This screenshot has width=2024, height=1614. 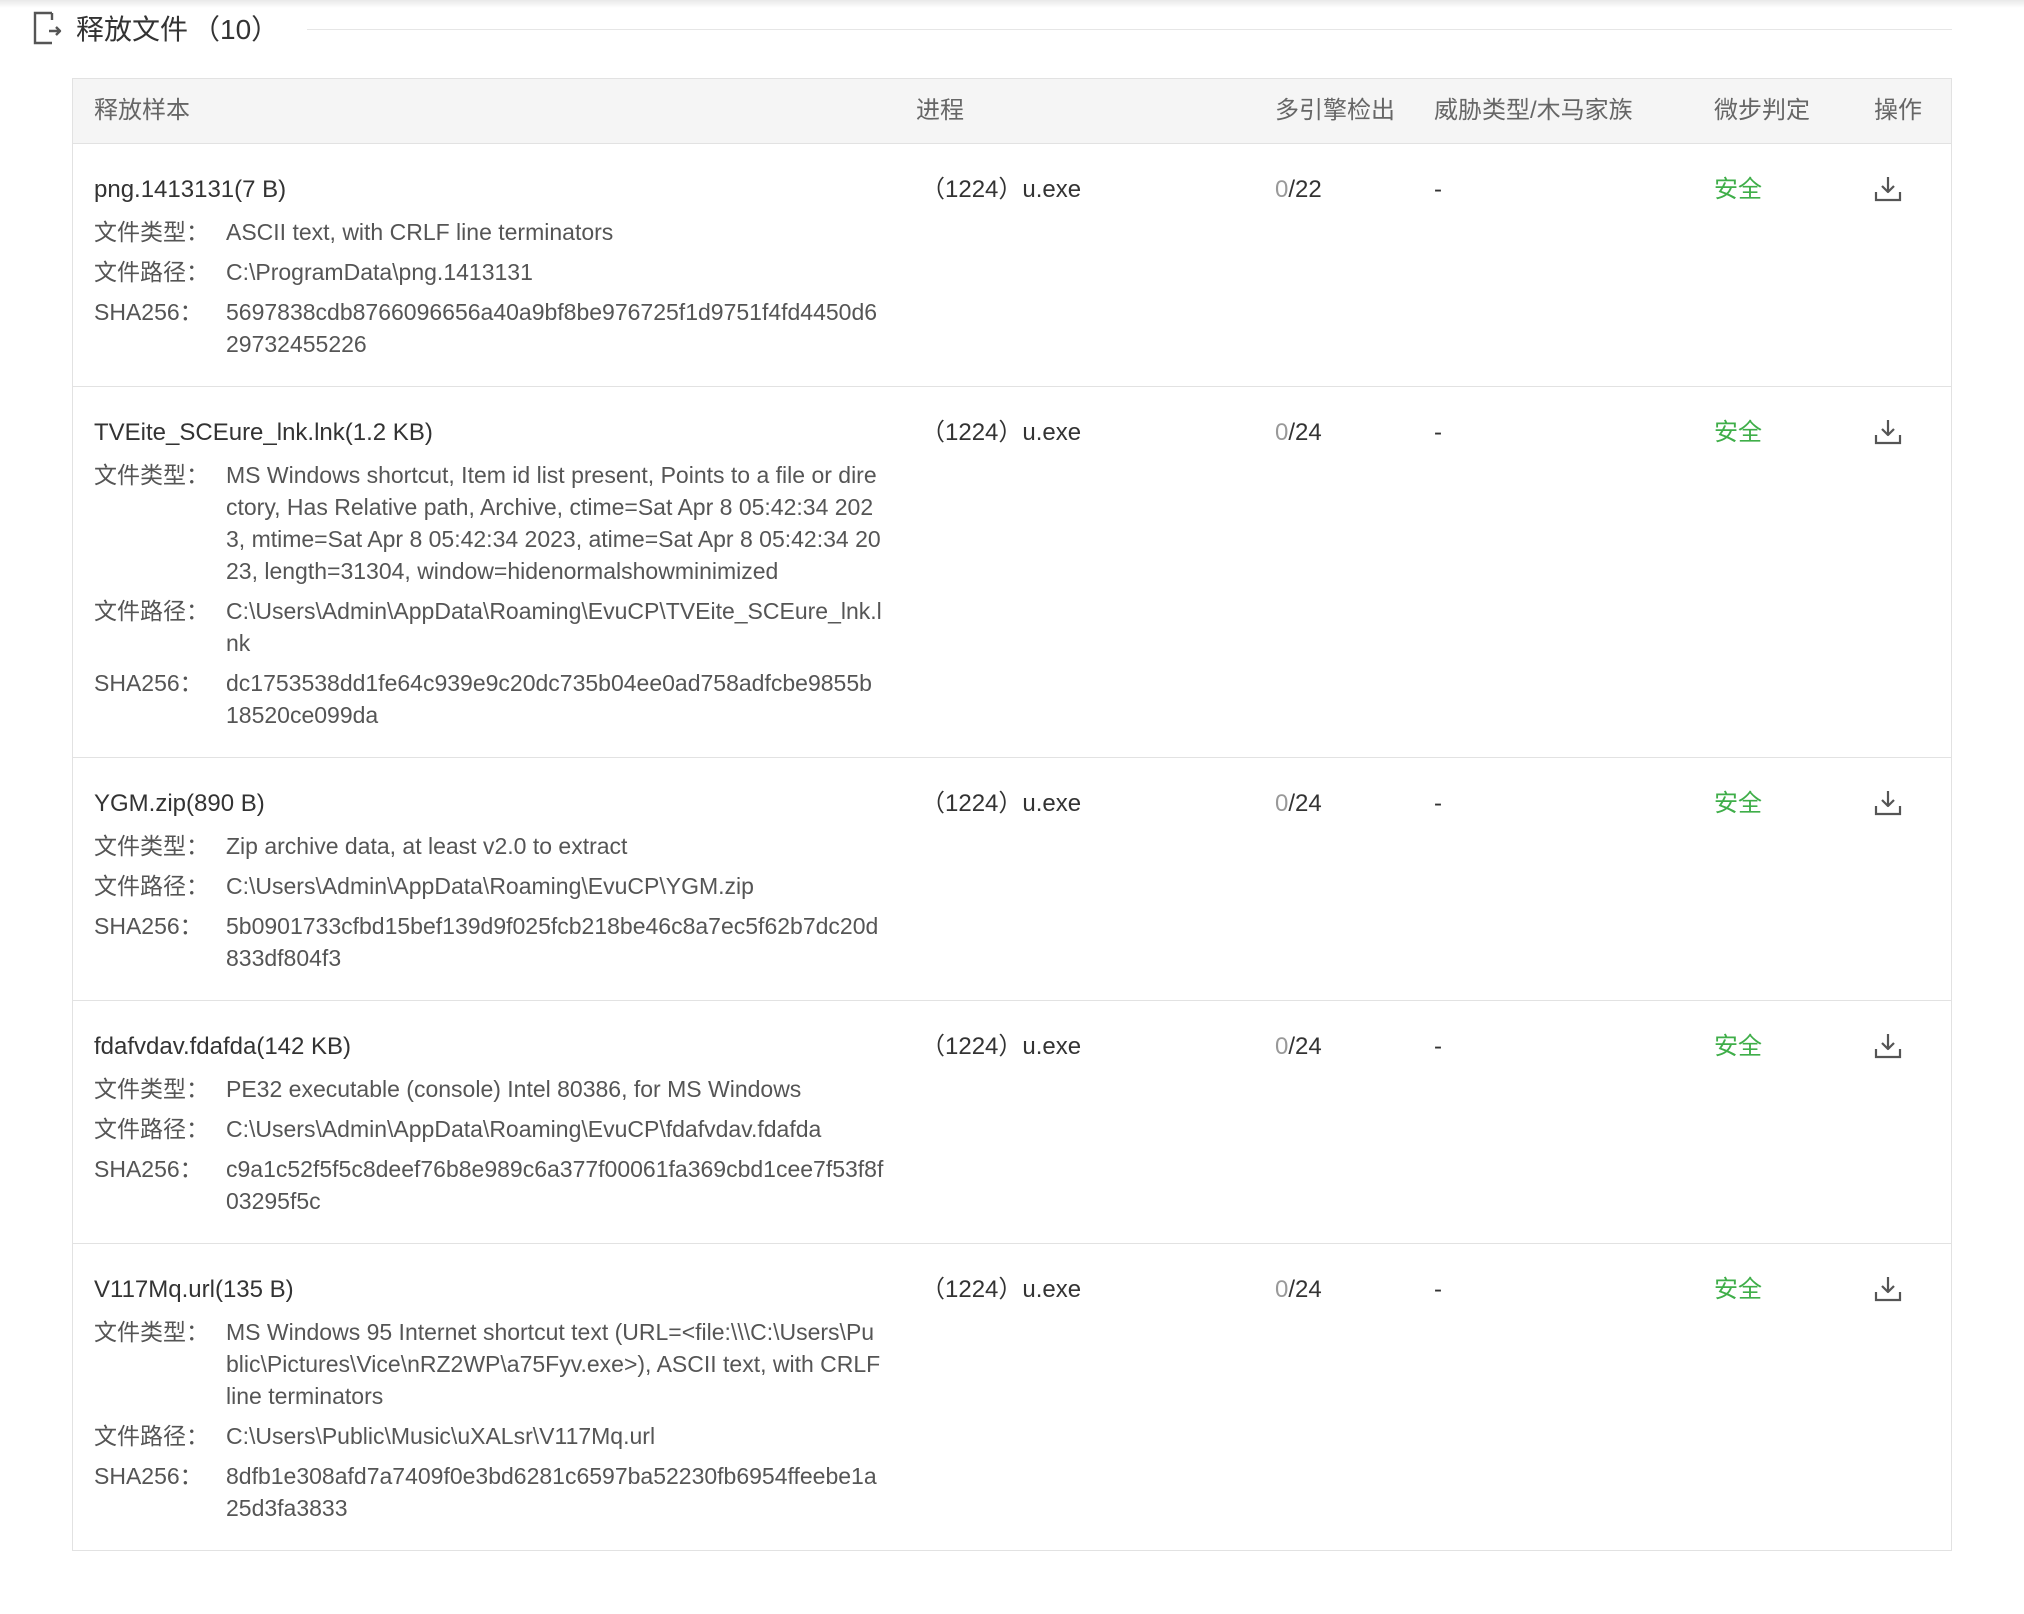 What do you see at coordinates (47, 28) in the screenshot?
I see `file-export-icon` at bounding box center [47, 28].